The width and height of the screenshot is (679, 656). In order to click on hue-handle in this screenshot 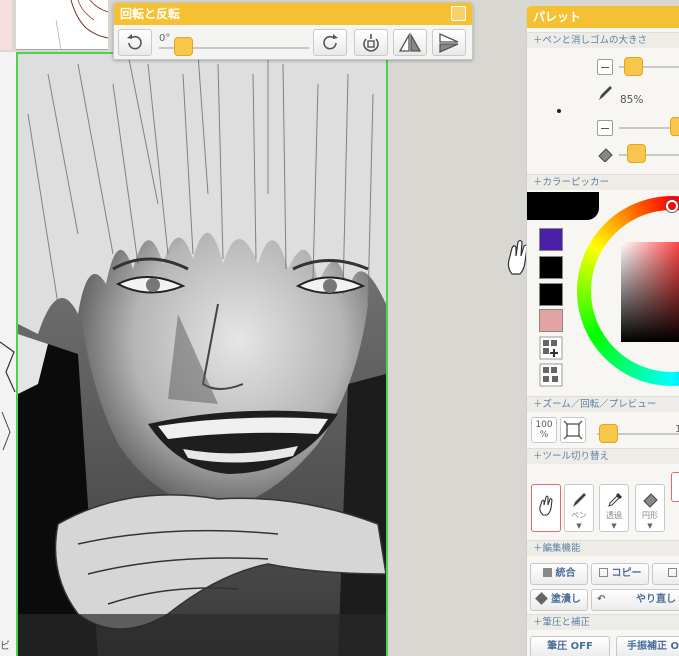, I will do `click(672, 206)`.